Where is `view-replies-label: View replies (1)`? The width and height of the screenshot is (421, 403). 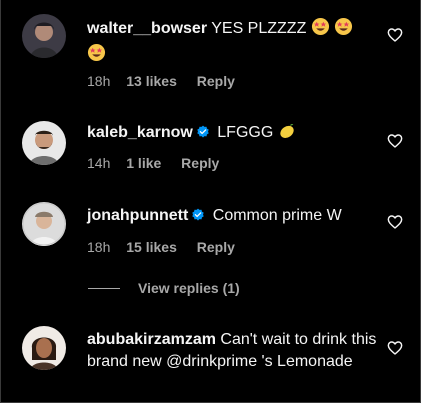 view-replies-label: View replies (1) is located at coordinates (189, 288).